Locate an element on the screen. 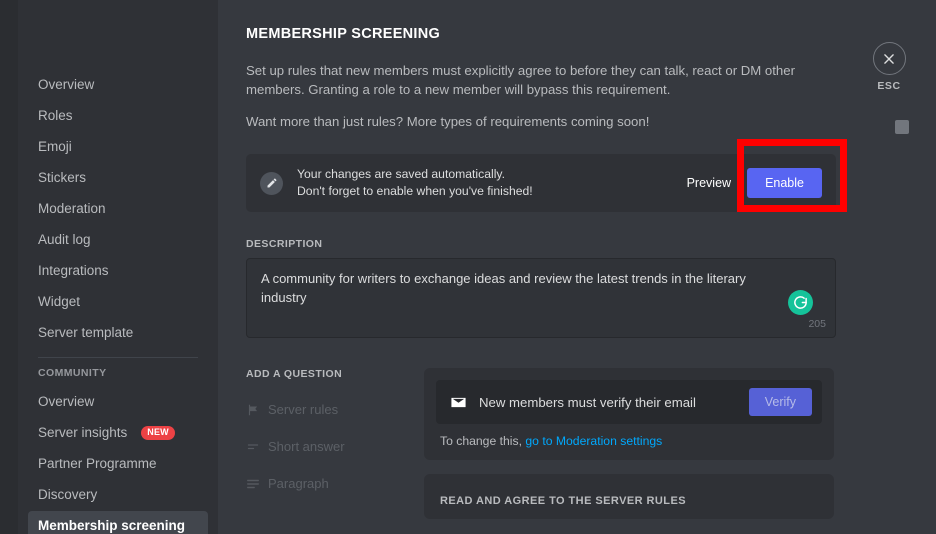  moderation-settings-link: go to Moderation settings is located at coordinates (593, 441).